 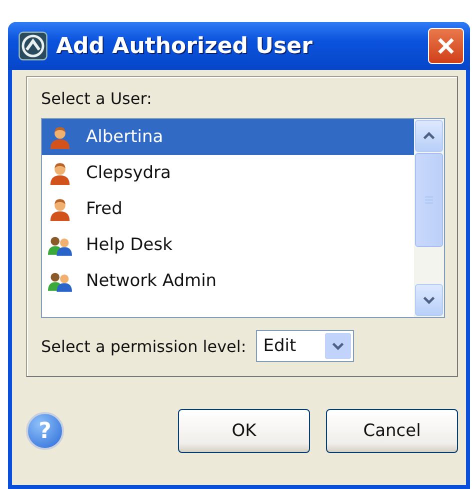 I want to click on dialog-button: OK, so click(x=244, y=431).